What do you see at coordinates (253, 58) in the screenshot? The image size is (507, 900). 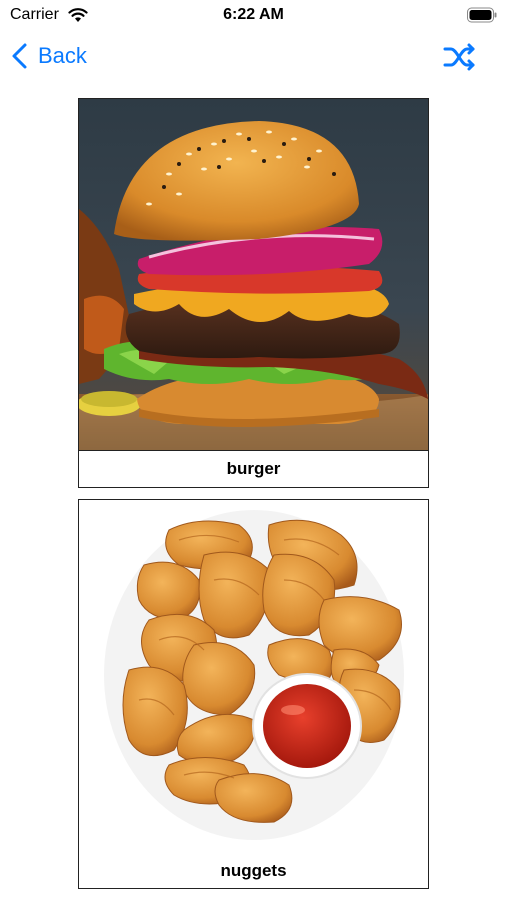 I see `navigation-bar: Back` at bounding box center [253, 58].